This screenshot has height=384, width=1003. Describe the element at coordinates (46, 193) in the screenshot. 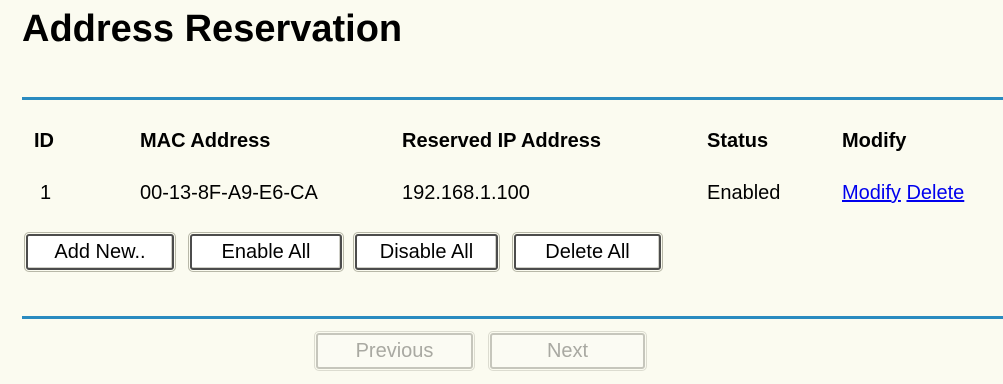

I see `row-id: 1` at that location.